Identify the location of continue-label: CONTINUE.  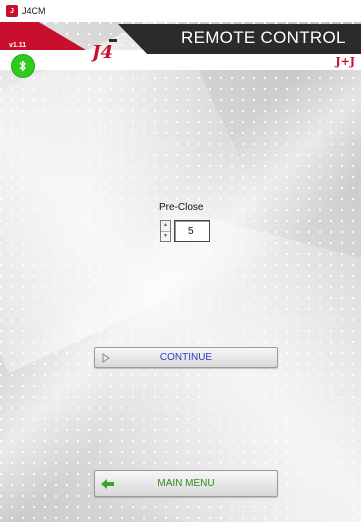
(186, 357).